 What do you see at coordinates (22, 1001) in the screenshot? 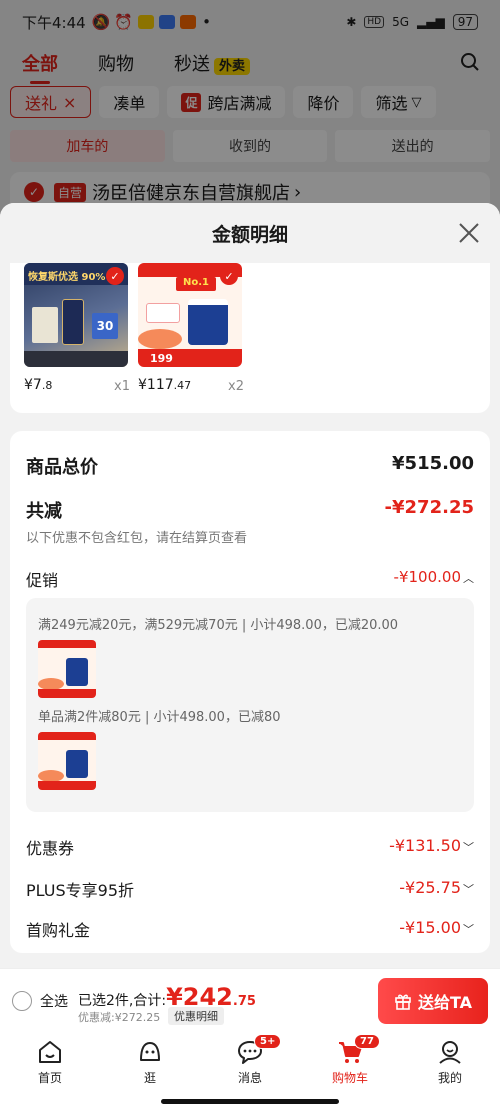
I see `select-all-radio` at bounding box center [22, 1001].